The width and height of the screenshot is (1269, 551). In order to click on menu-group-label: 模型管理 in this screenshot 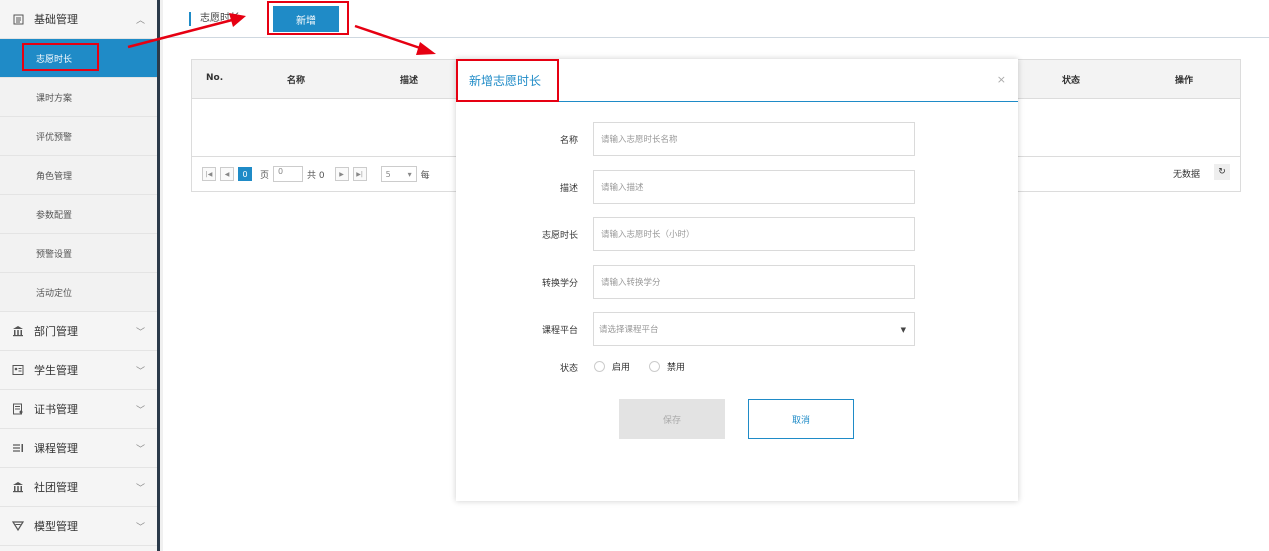, I will do `click(56, 526)`.